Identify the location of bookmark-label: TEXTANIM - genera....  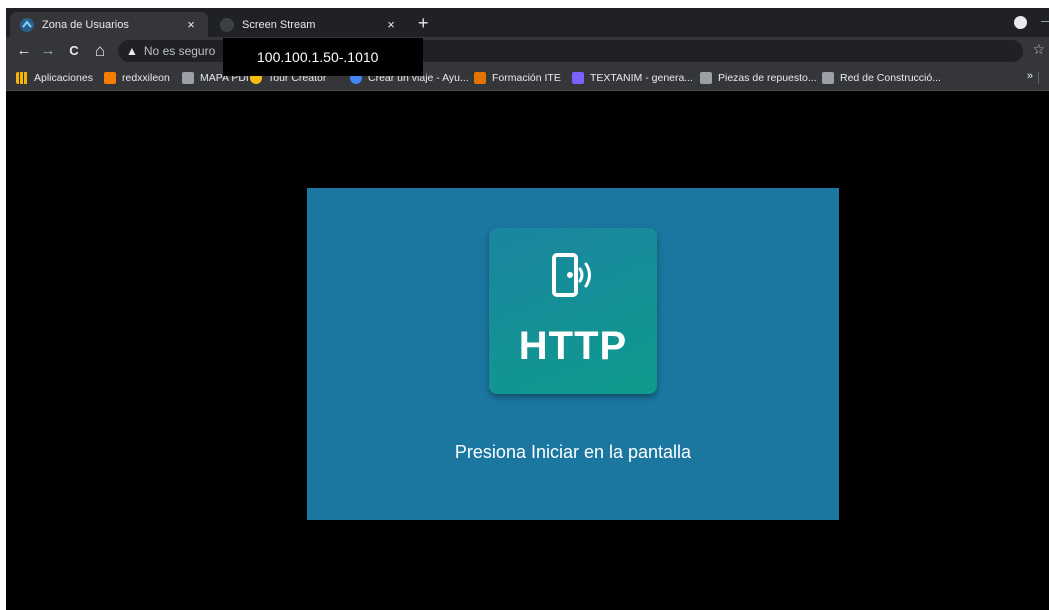
(642, 78).